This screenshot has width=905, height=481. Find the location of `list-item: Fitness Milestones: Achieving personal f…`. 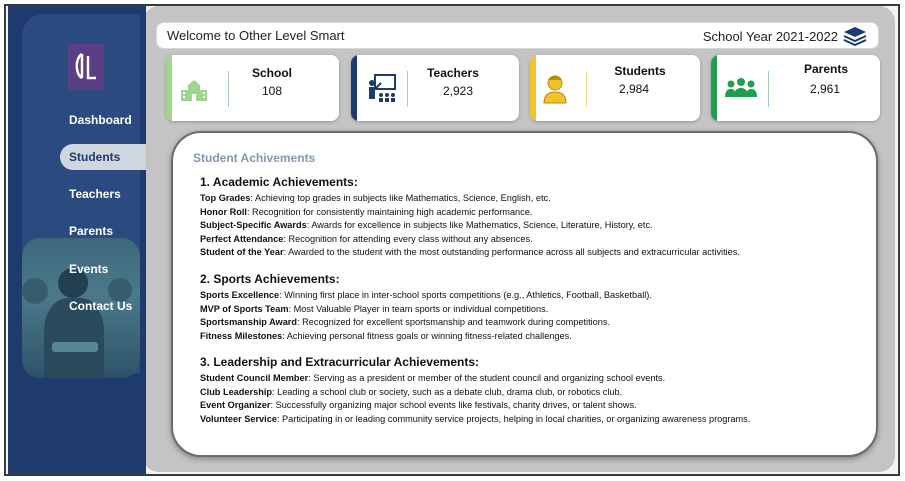

list-item: Fitness Milestones: Achieving personal f… is located at coordinates (530, 337).